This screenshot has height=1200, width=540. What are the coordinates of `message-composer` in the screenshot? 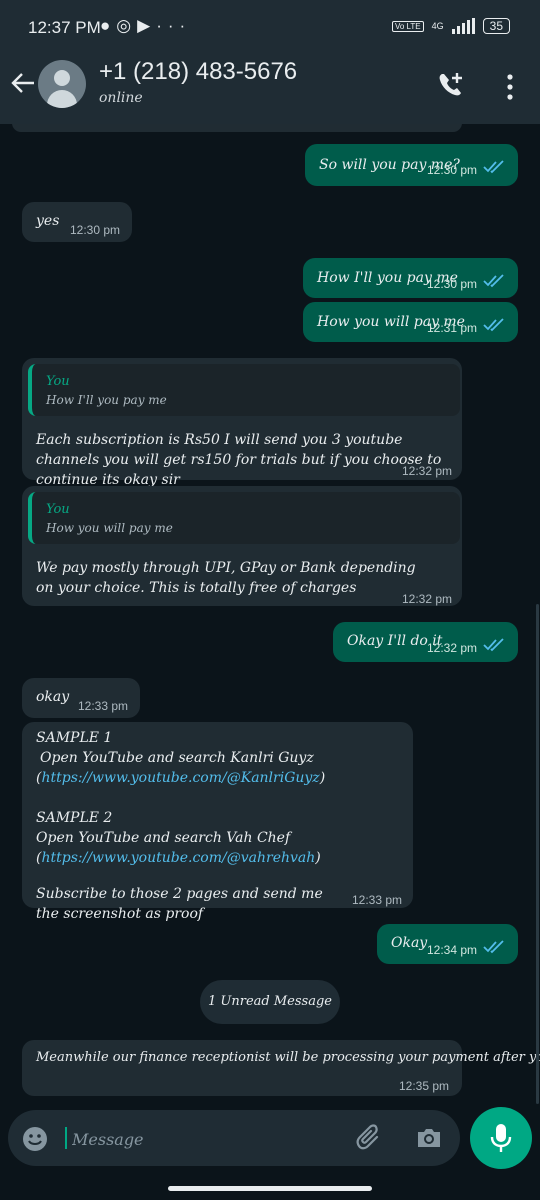 It's located at (234, 1138).